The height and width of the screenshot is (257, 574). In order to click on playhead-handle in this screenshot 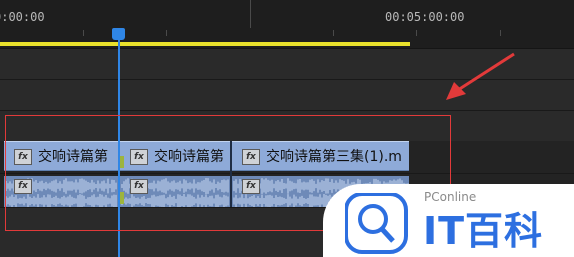, I will do `click(118, 34)`.